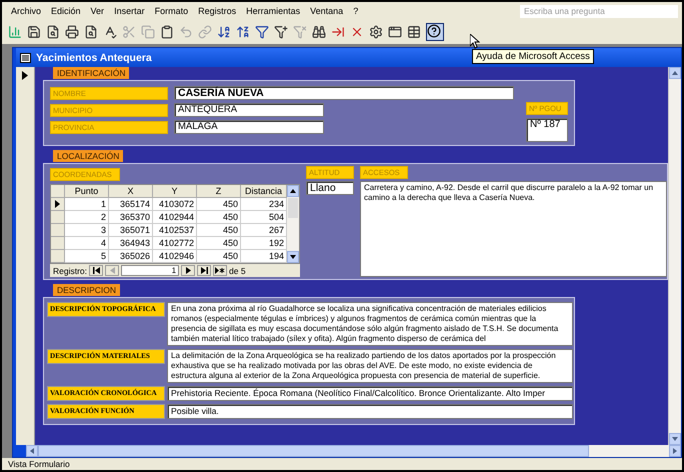 The image size is (684, 472). What do you see at coordinates (172, 11) in the screenshot?
I see `menu-item: Formato` at bounding box center [172, 11].